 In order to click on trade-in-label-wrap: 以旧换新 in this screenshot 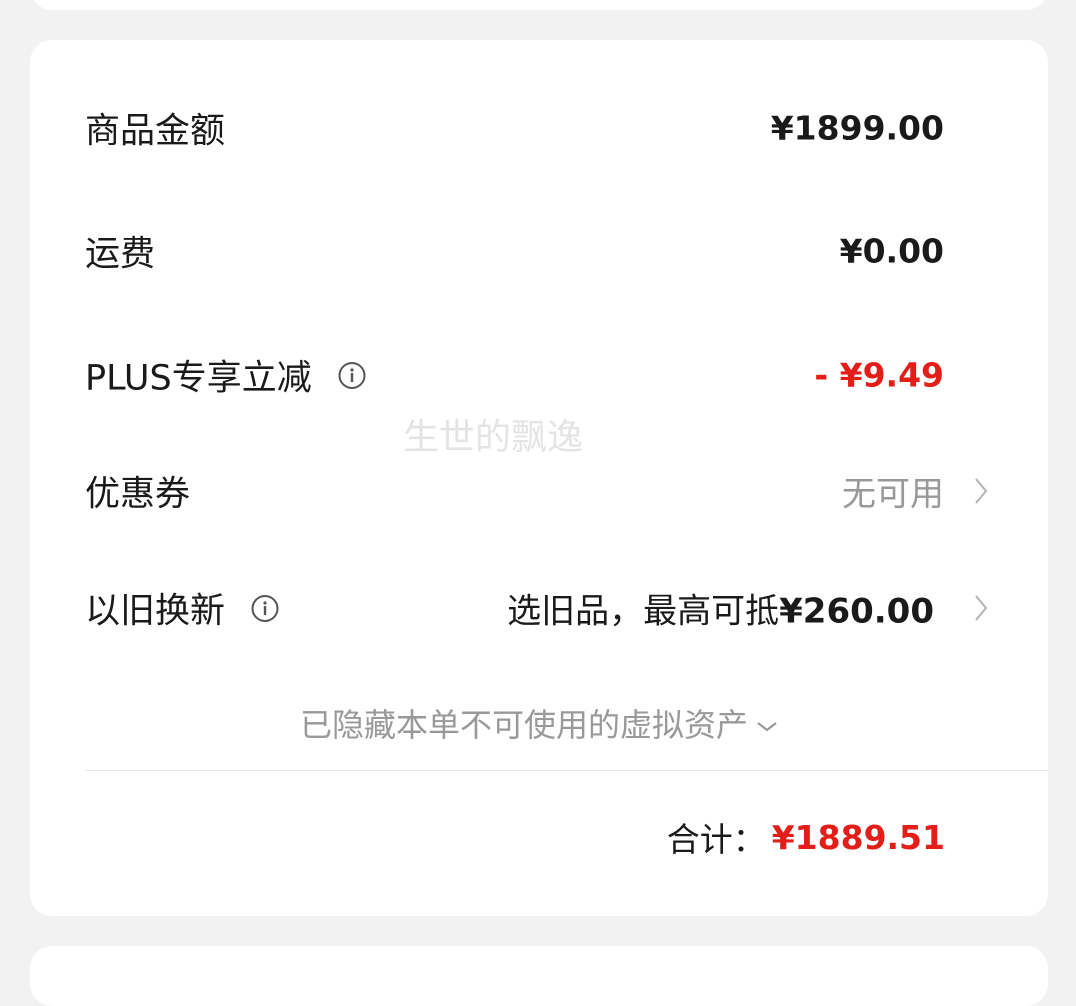, I will do `click(182, 608)`.